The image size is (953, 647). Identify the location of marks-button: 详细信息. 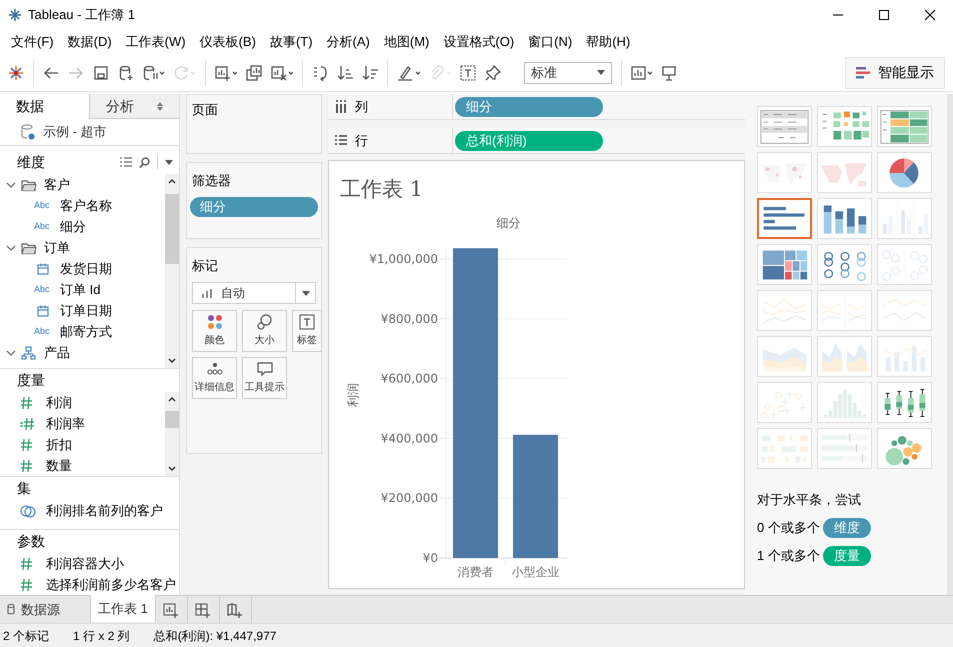
(214, 378).